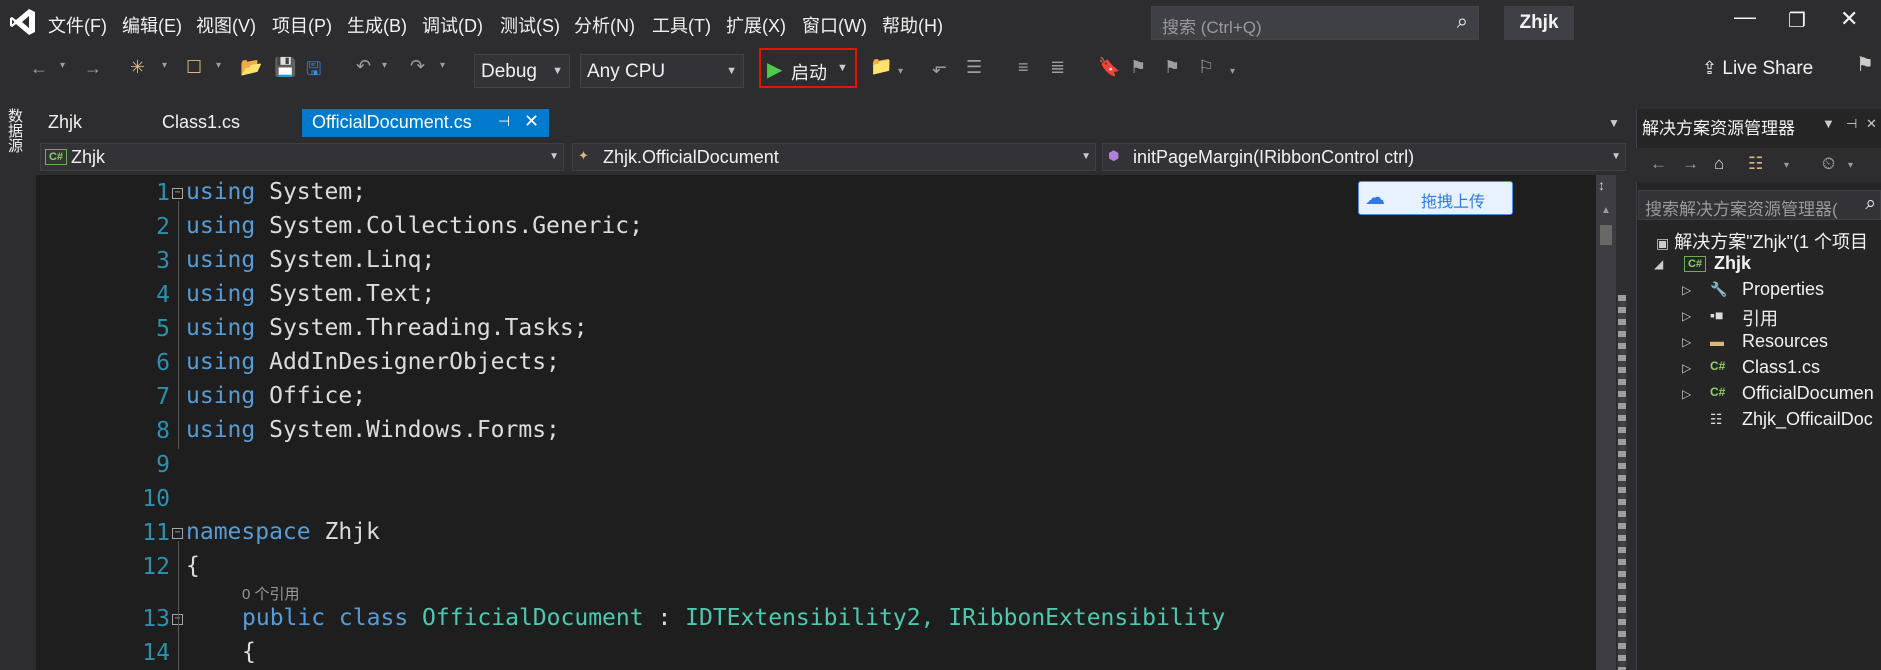  I want to click on tree-item-class1: Class1.cs, so click(1781, 367).